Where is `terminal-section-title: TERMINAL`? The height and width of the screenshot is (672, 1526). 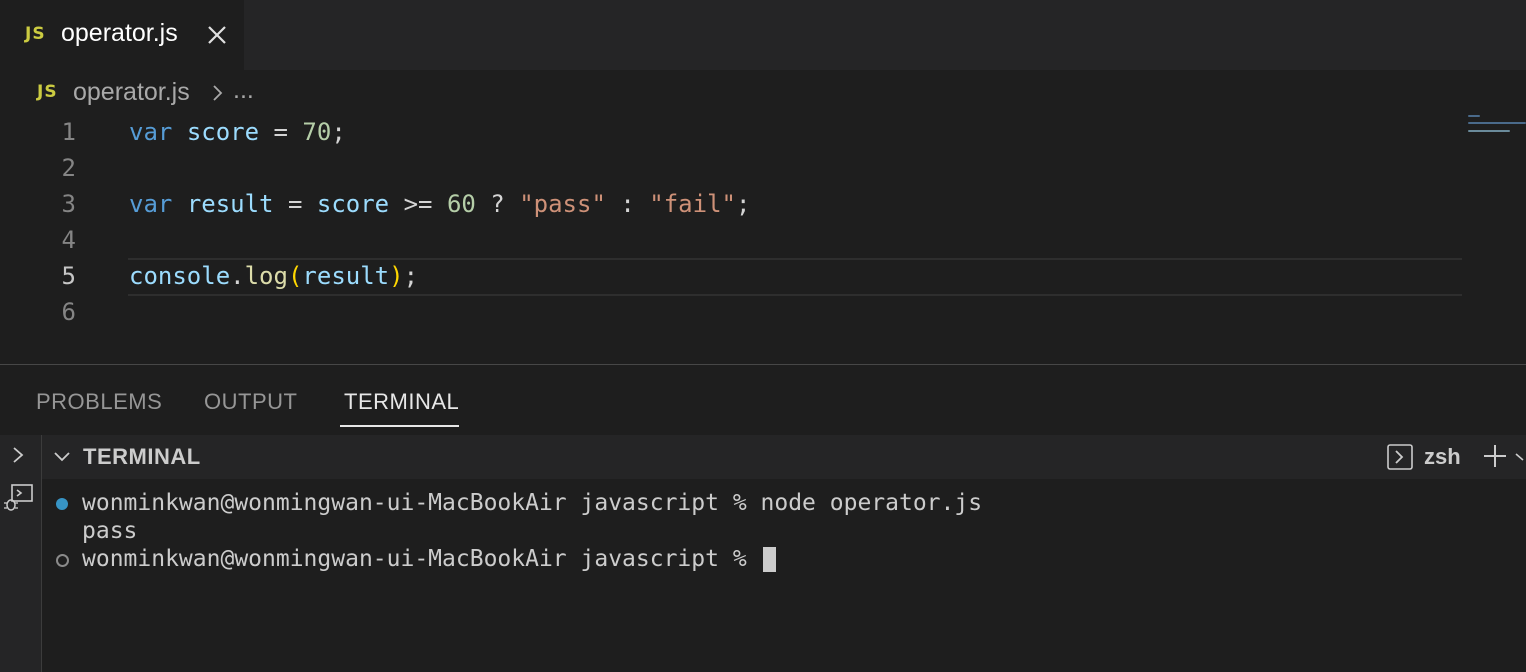
terminal-section-title: TERMINAL is located at coordinates (142, 456).